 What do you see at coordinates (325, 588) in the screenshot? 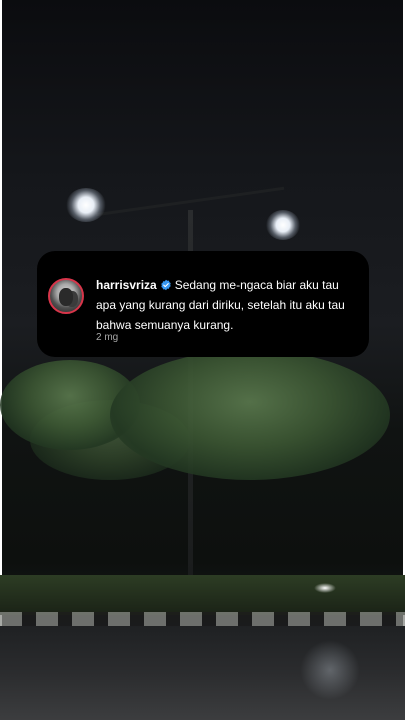
I see `car-headlight` at bounding box center [325, 588].